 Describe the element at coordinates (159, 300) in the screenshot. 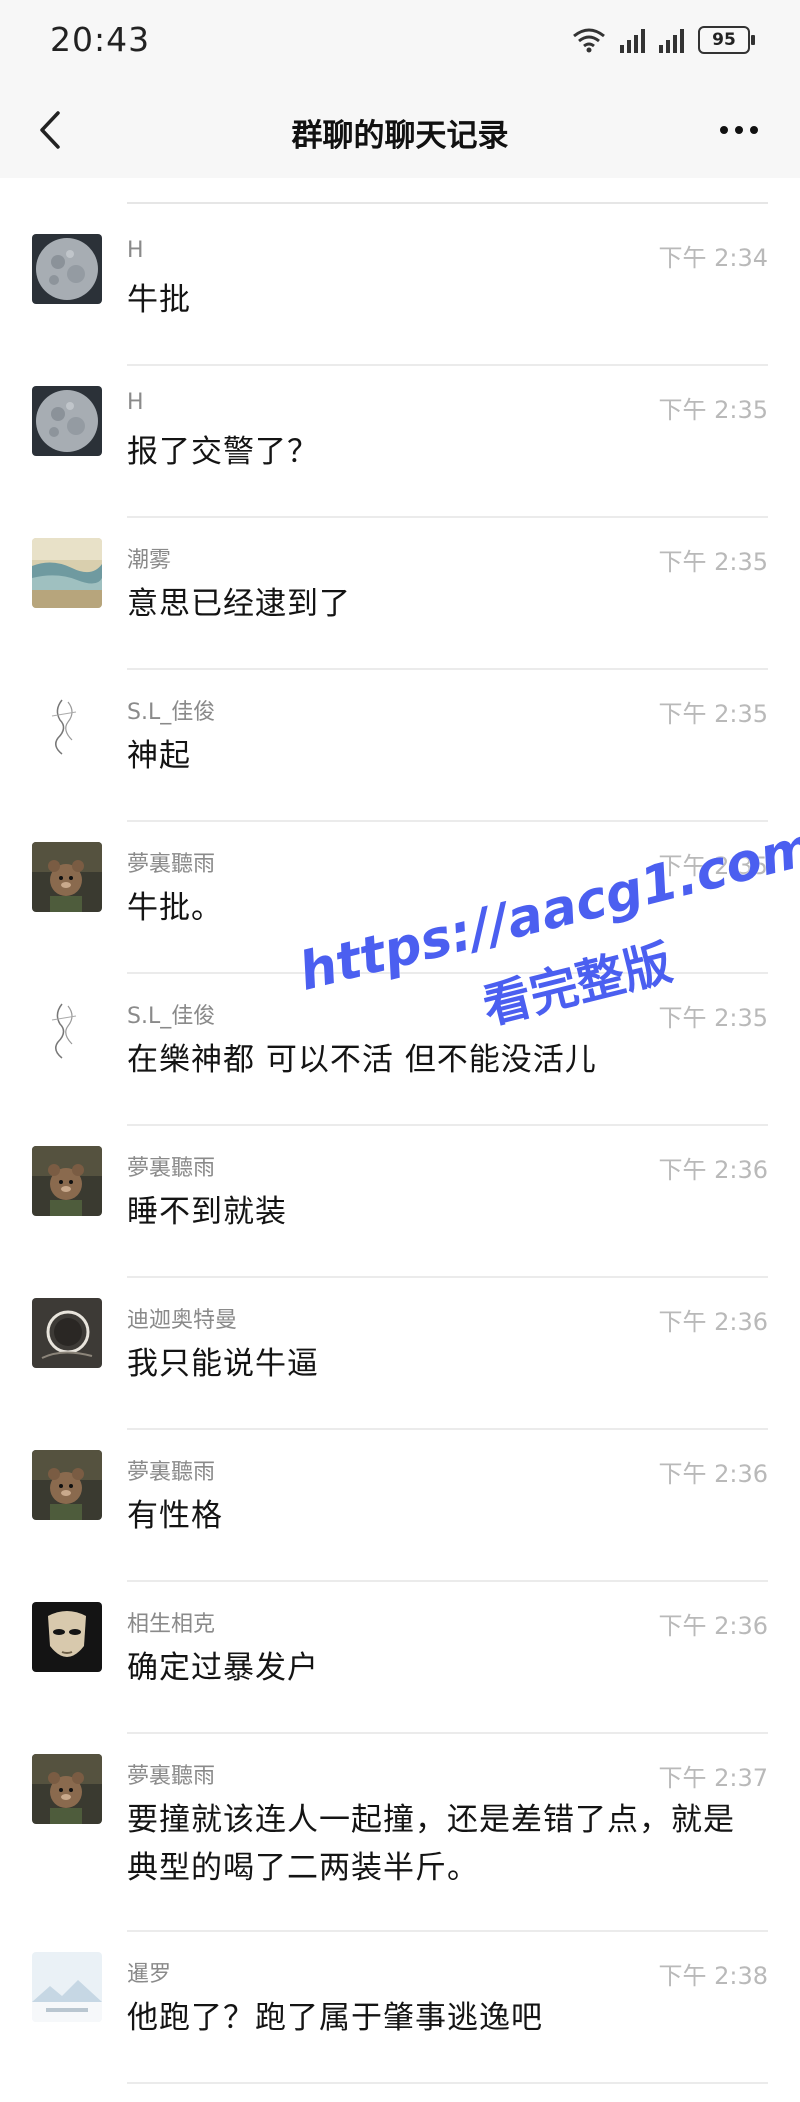

I see `message-text: 牛批` at that location.